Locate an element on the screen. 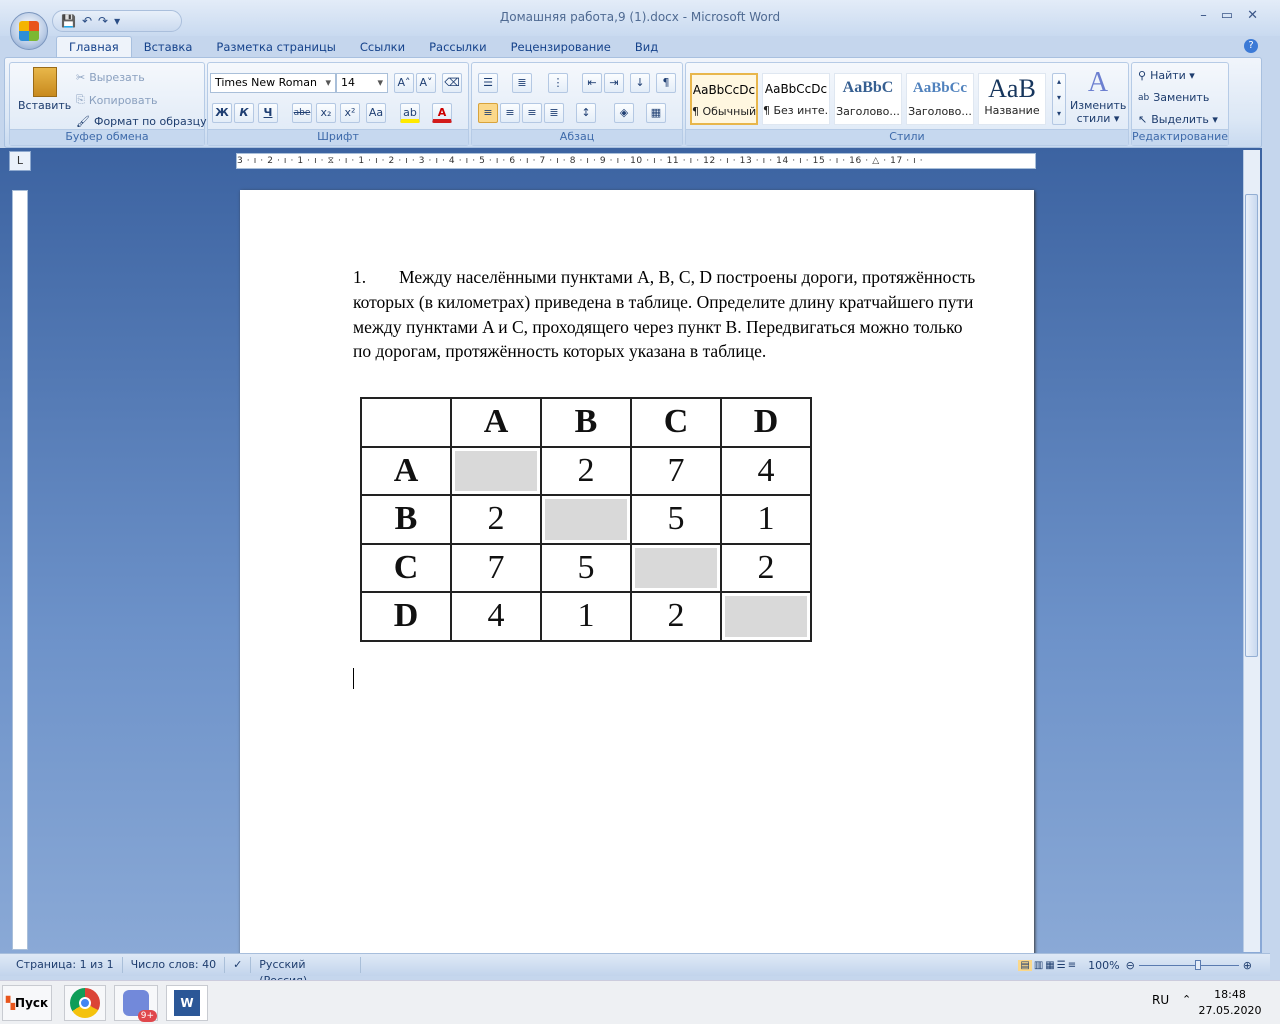 Image resolution: width=1280 pixels, height=1024 pixels. tab-page-layout: Разметка страницы is located at coordinates (275, 47).